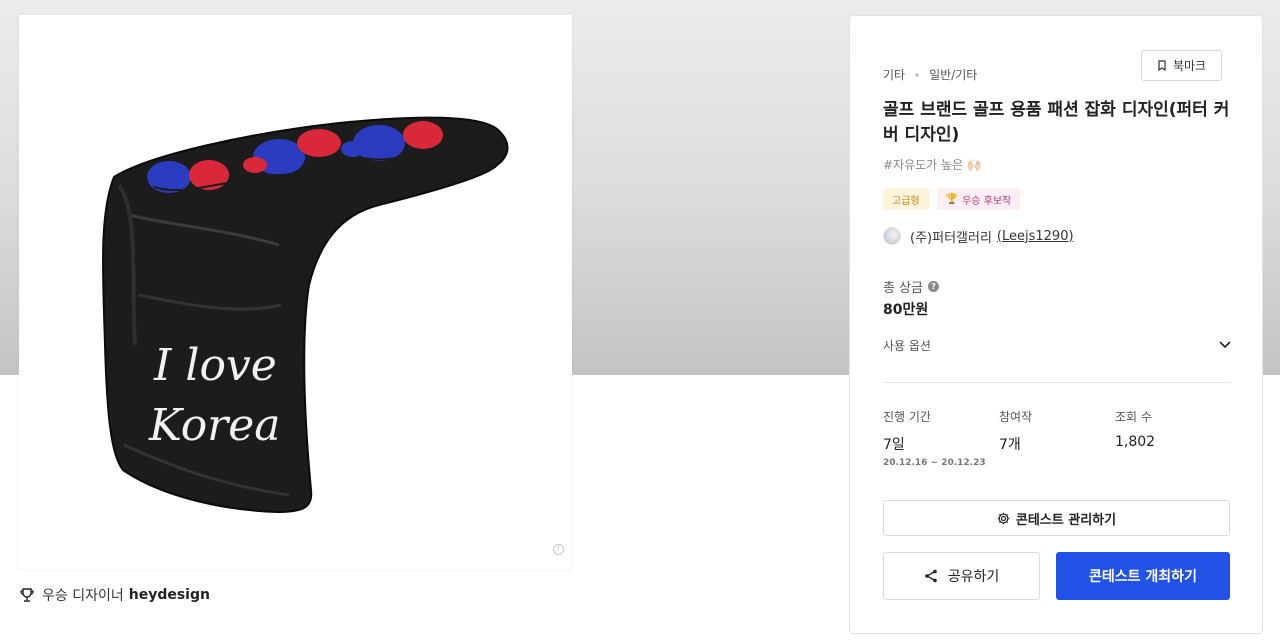  Describe the element at coordinates (1133, 417) in the screenshot. I see `stat-views-label: 조회 수` at that location.